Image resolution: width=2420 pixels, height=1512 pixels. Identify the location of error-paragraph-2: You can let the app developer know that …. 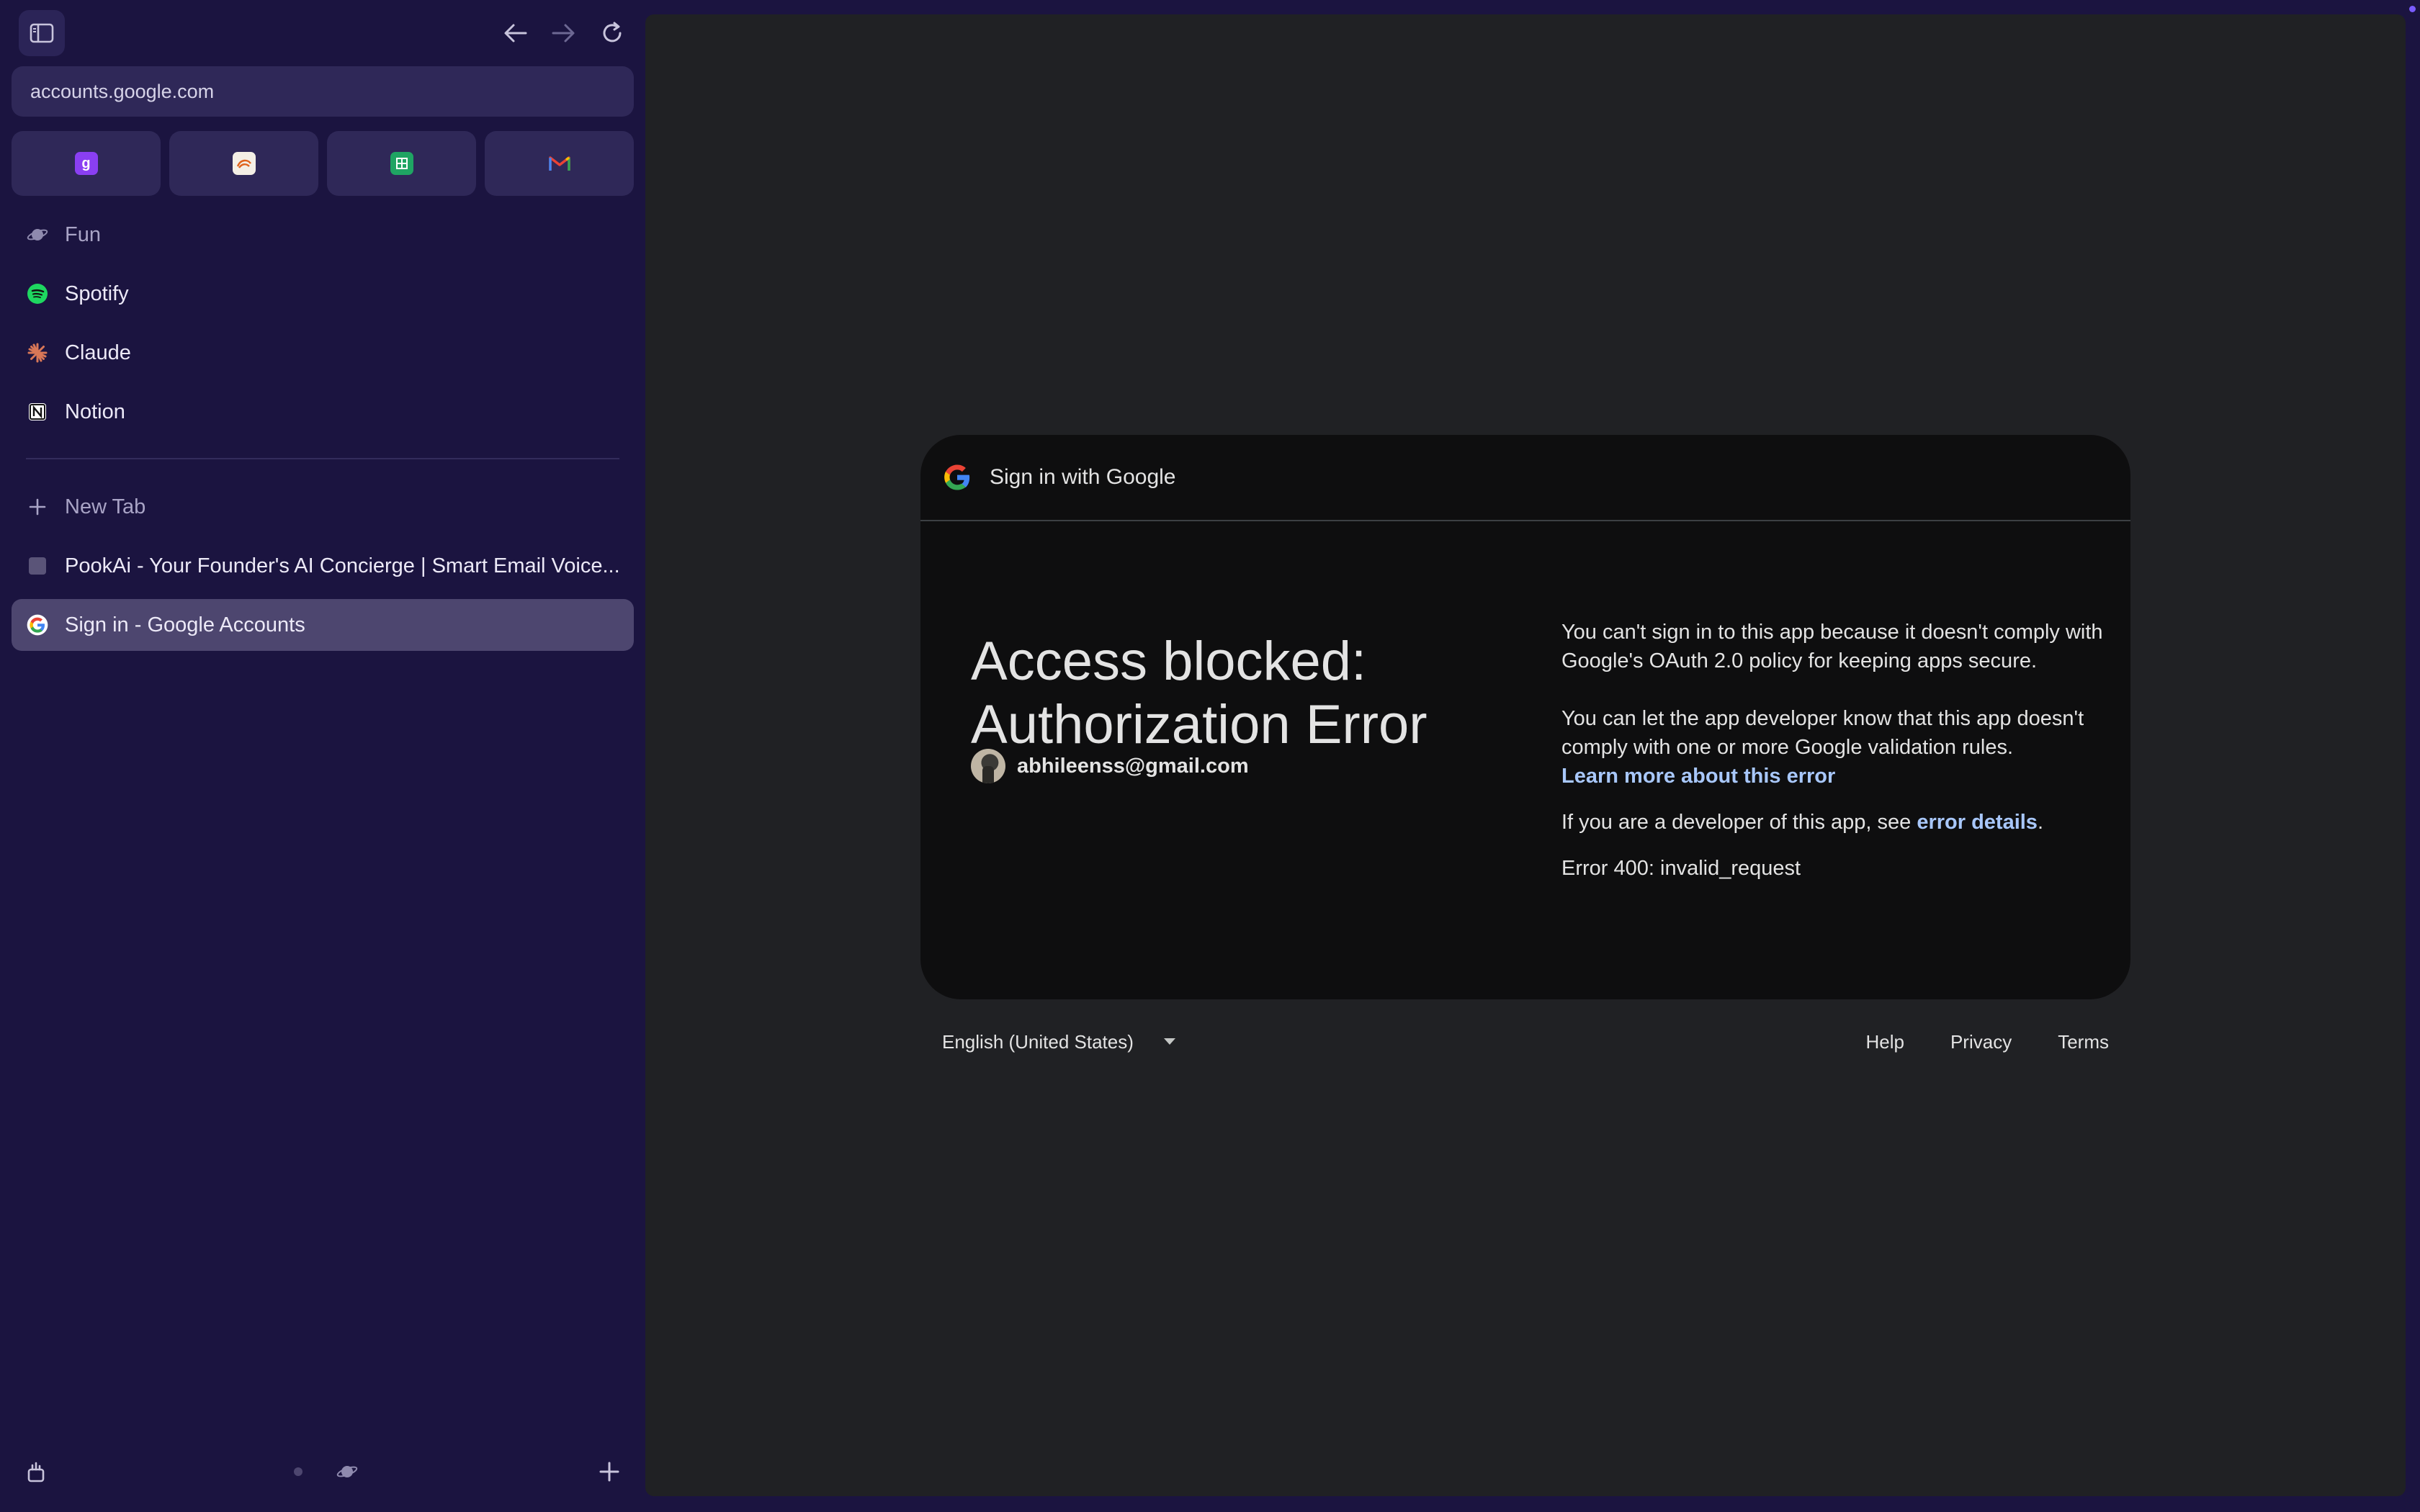
(1822, 733).